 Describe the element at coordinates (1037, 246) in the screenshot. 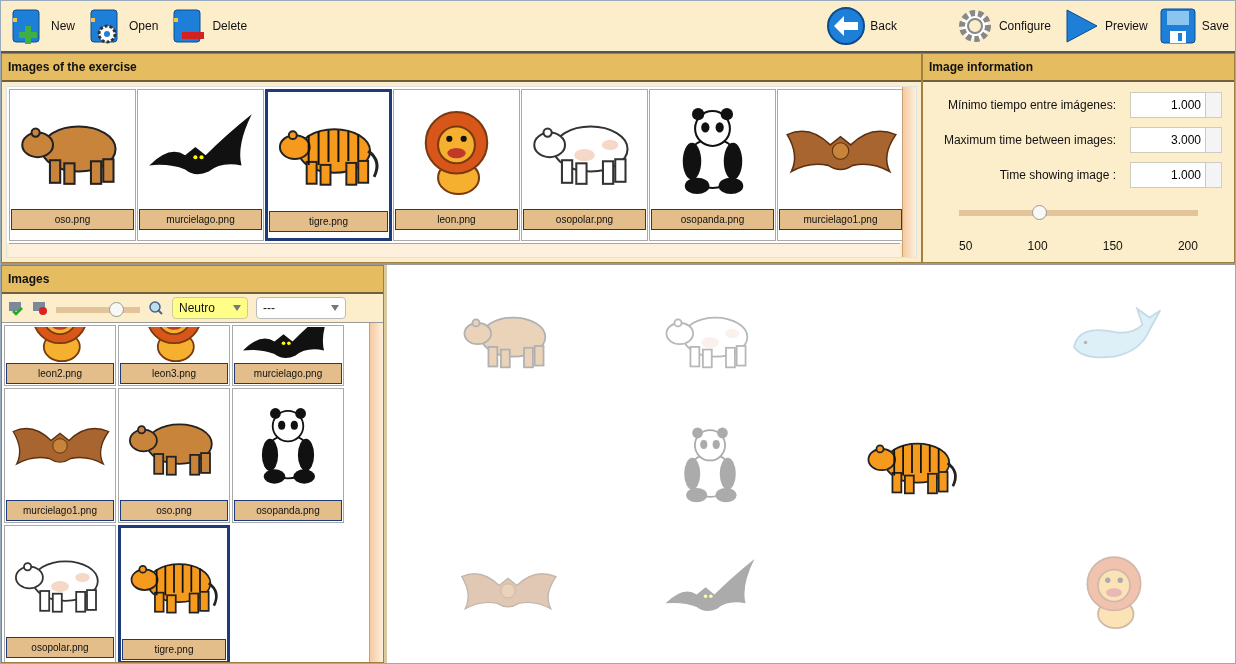

I see `tick-label: 100` at that location.